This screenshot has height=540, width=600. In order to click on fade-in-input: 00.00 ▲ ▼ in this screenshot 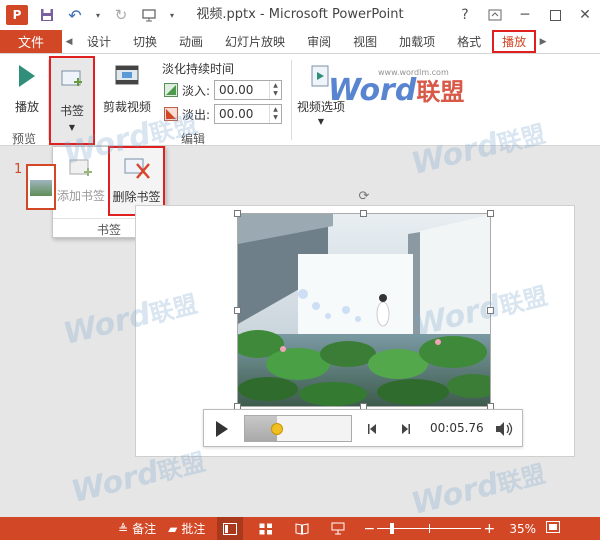, I will do `click(248, 90)`.